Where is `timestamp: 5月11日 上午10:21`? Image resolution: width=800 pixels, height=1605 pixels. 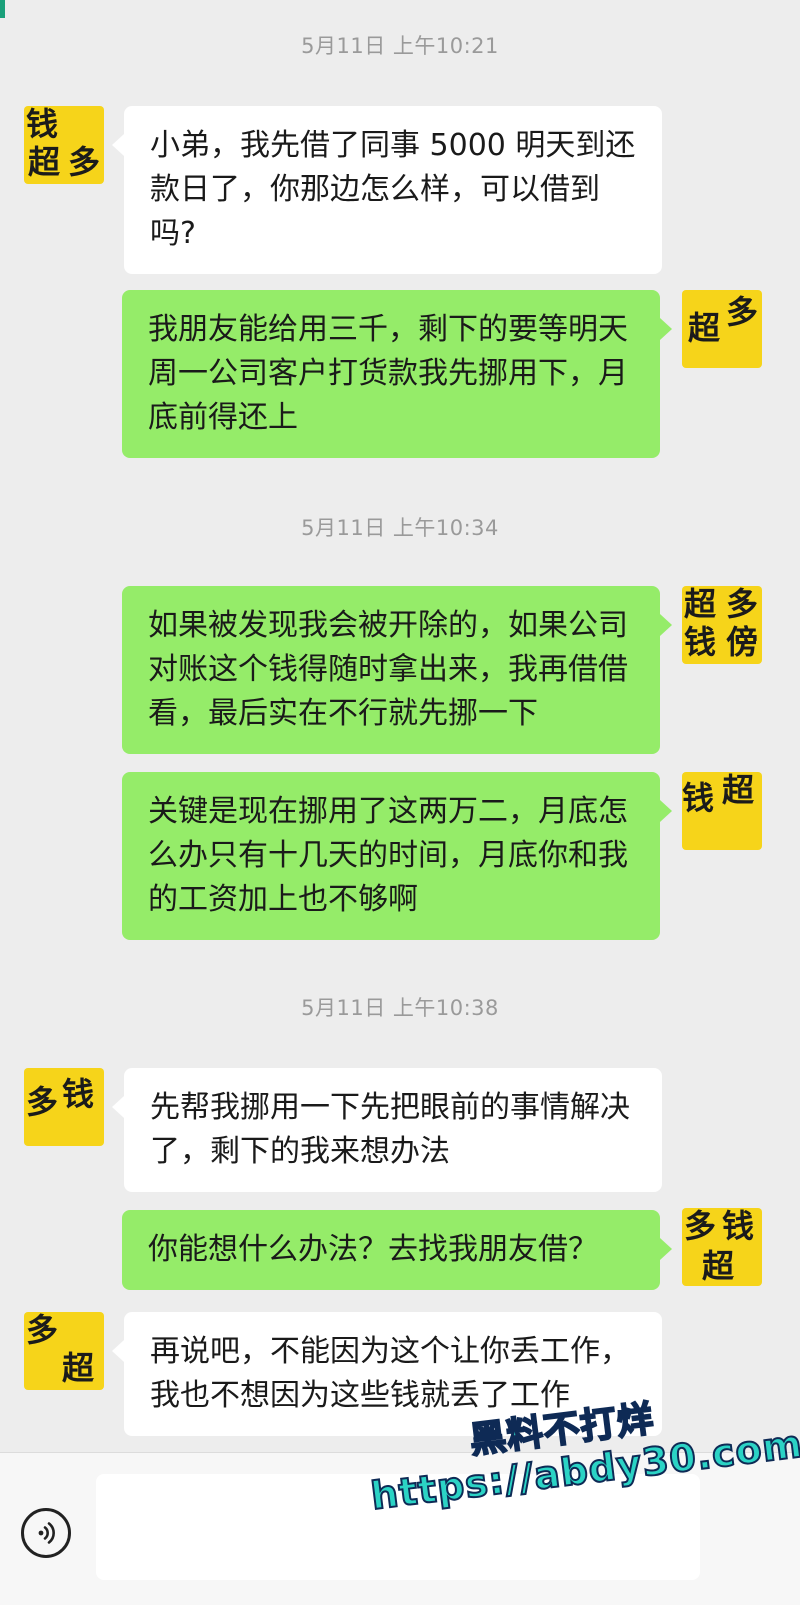 timestamp: 5月11日 上午10:21 is located at coordinates (400, 46).